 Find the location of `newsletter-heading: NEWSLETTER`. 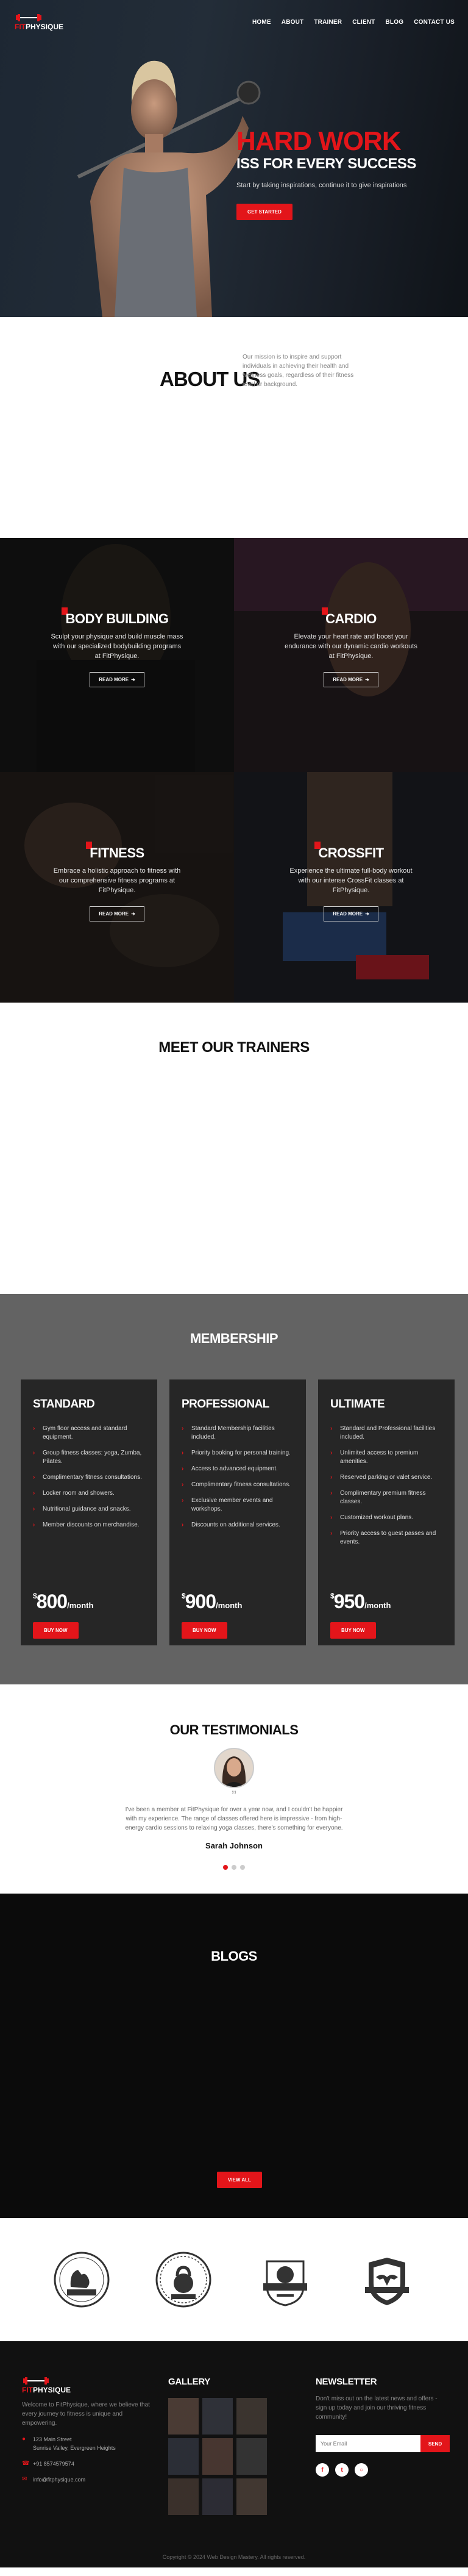

newsletter-heading: NEWSLETTER is located at coordinates (346, 2382).